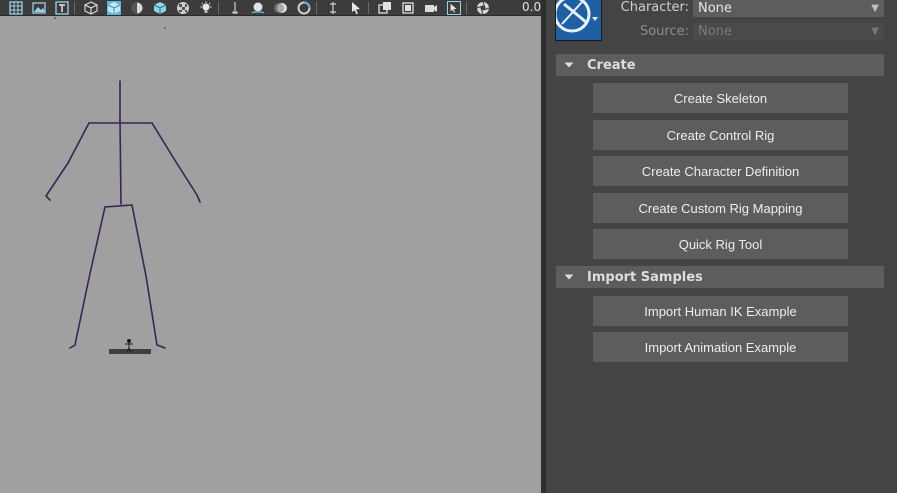 This screenshot has width=897, height=493. Describe the element at coordinates (720, 135) in the screenshot. I see `create-control-rig-button: Create Control Rig` at that location.